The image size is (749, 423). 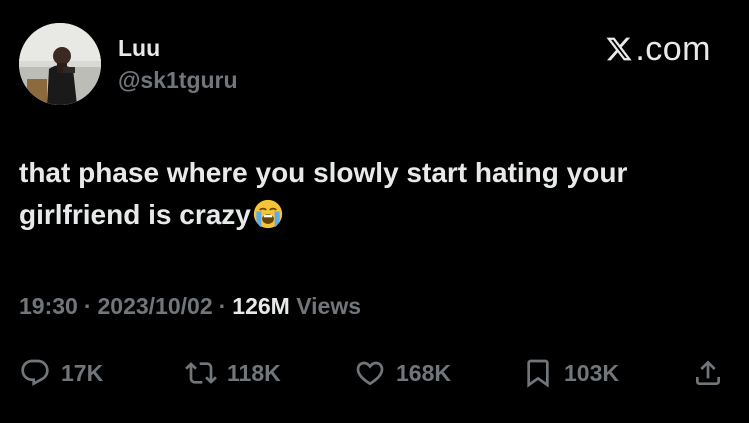 I want to click on share-icon, so click(x=708, y=372).